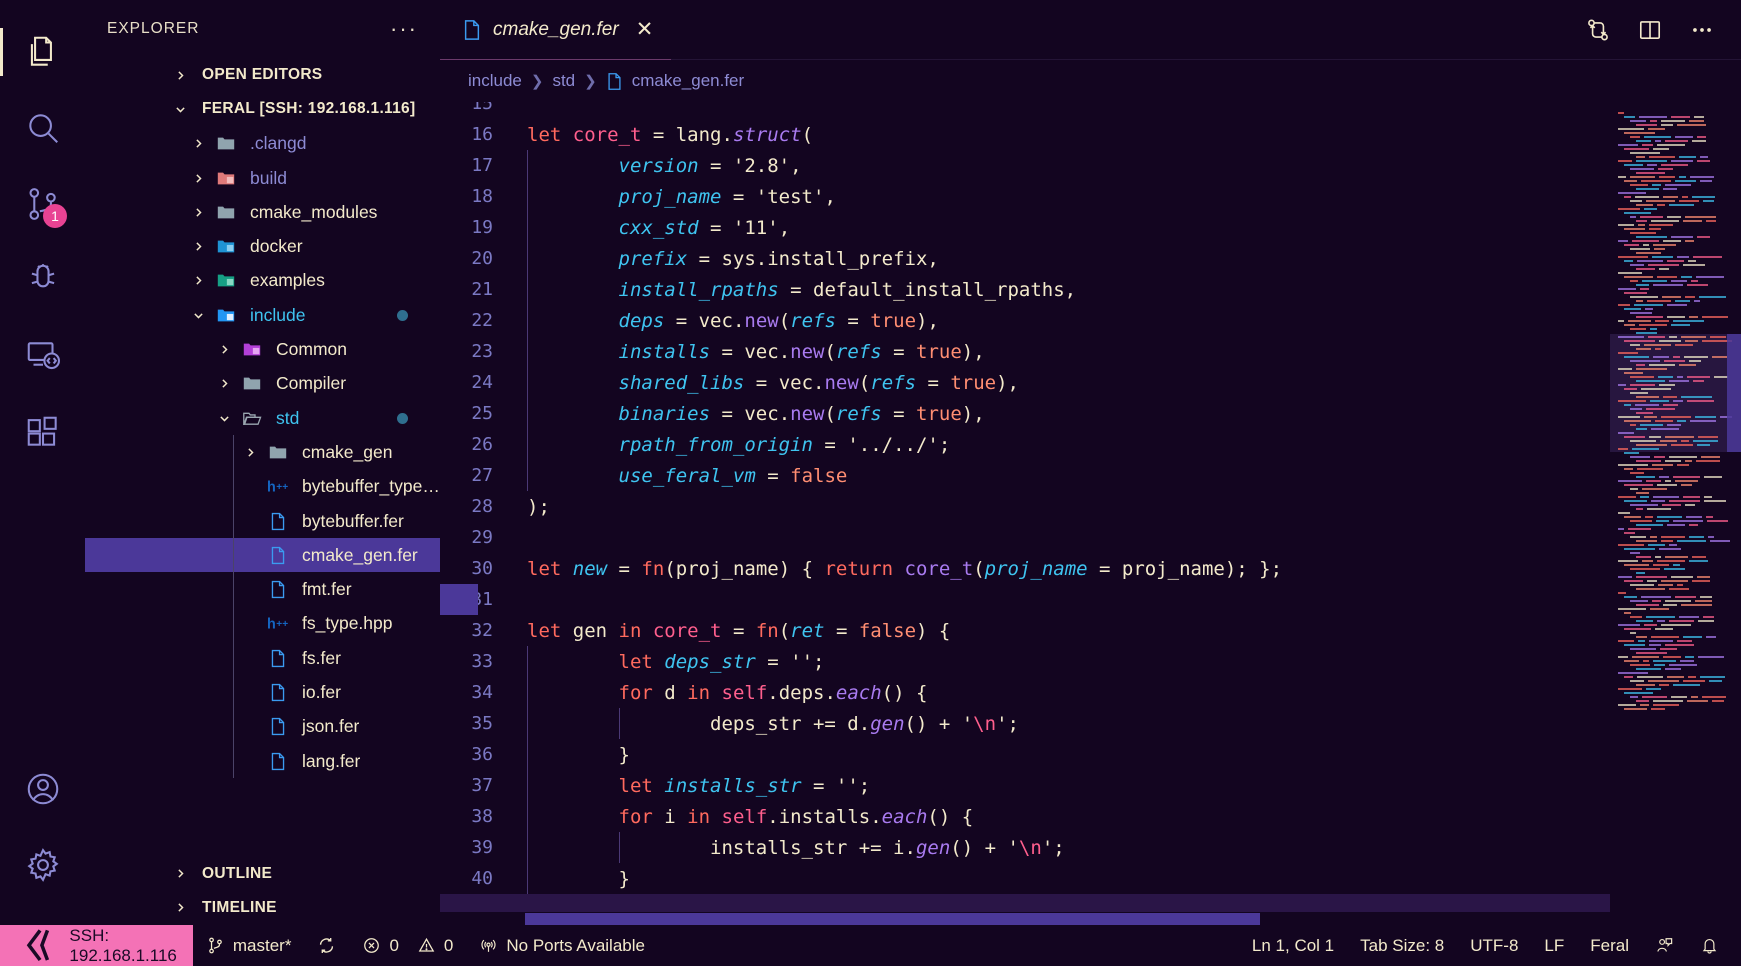 This screenshot has width=1741, height=966. What do you see at coordinates (1025, 196) in the screenshot?
I see `code-line: 18 proj_name = 'test',` at bounding box center [1025, 196].